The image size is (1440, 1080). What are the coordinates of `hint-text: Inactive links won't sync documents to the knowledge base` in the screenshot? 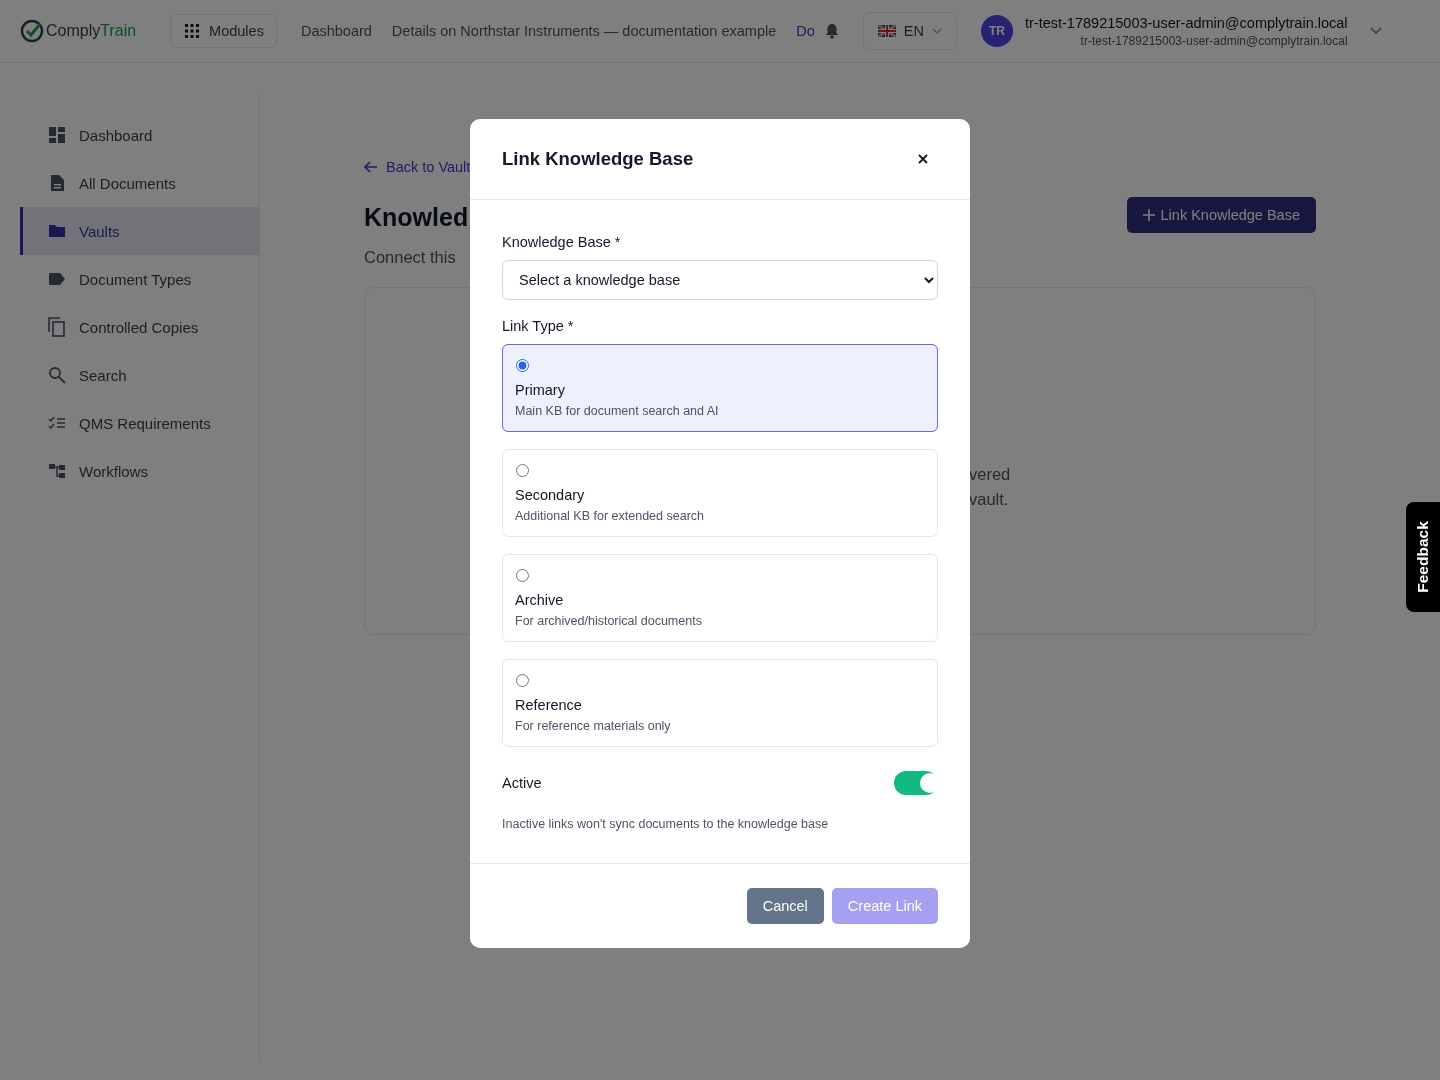 It's located at (666, 824).